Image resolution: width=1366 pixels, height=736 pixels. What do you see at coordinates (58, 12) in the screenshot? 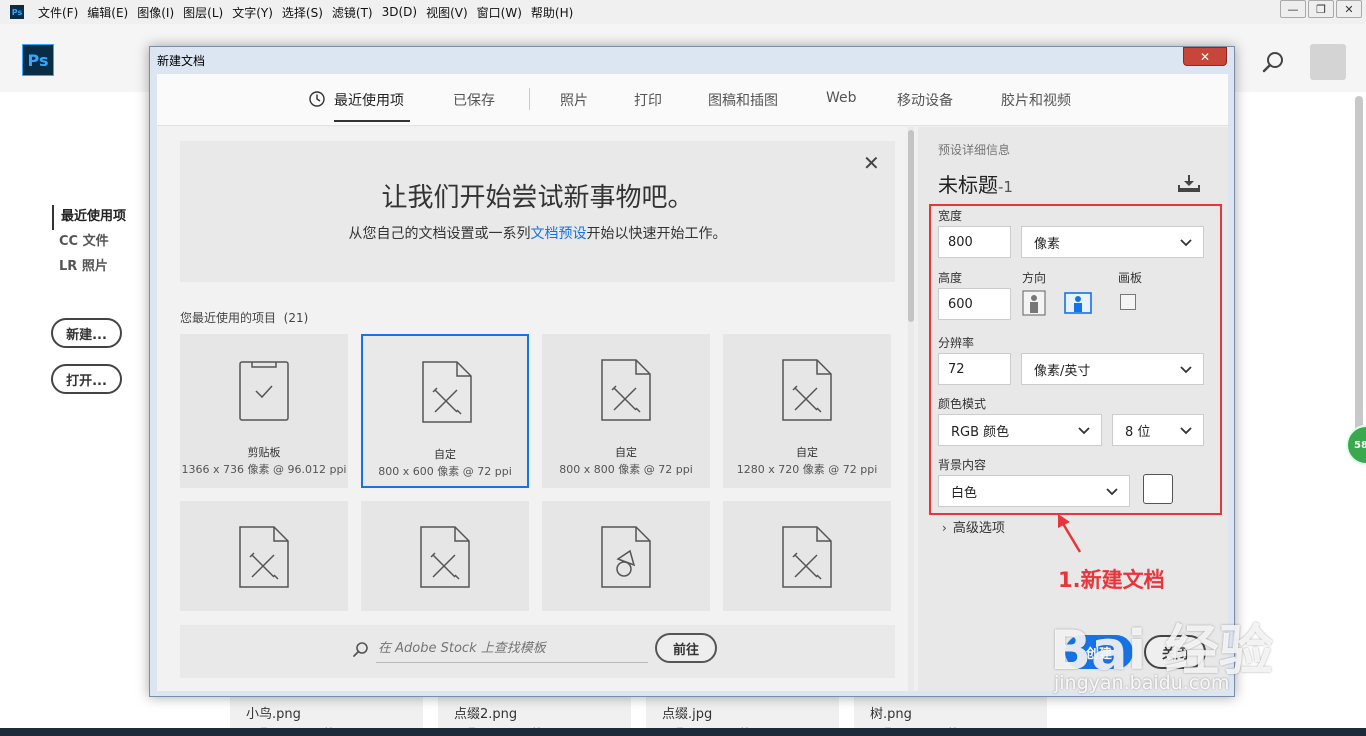
I see `menu-file: 文件(F)` at bounding box center [58, 12].